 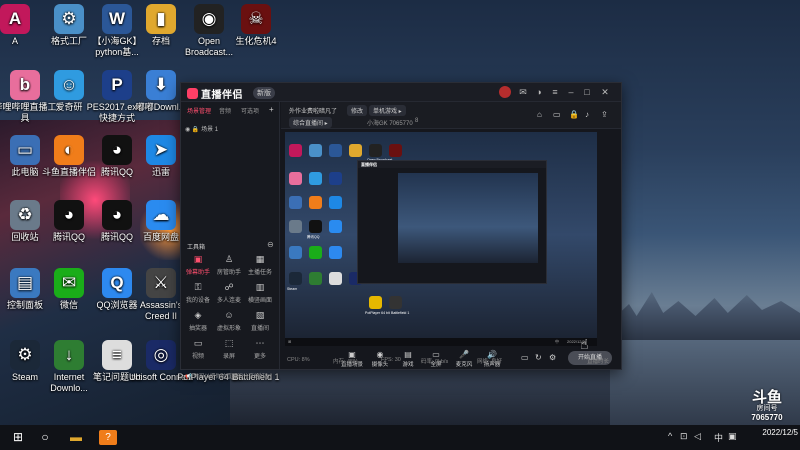 I want to click on room-title: 外作业费啦暗凡了, so click(x=313, y=110).